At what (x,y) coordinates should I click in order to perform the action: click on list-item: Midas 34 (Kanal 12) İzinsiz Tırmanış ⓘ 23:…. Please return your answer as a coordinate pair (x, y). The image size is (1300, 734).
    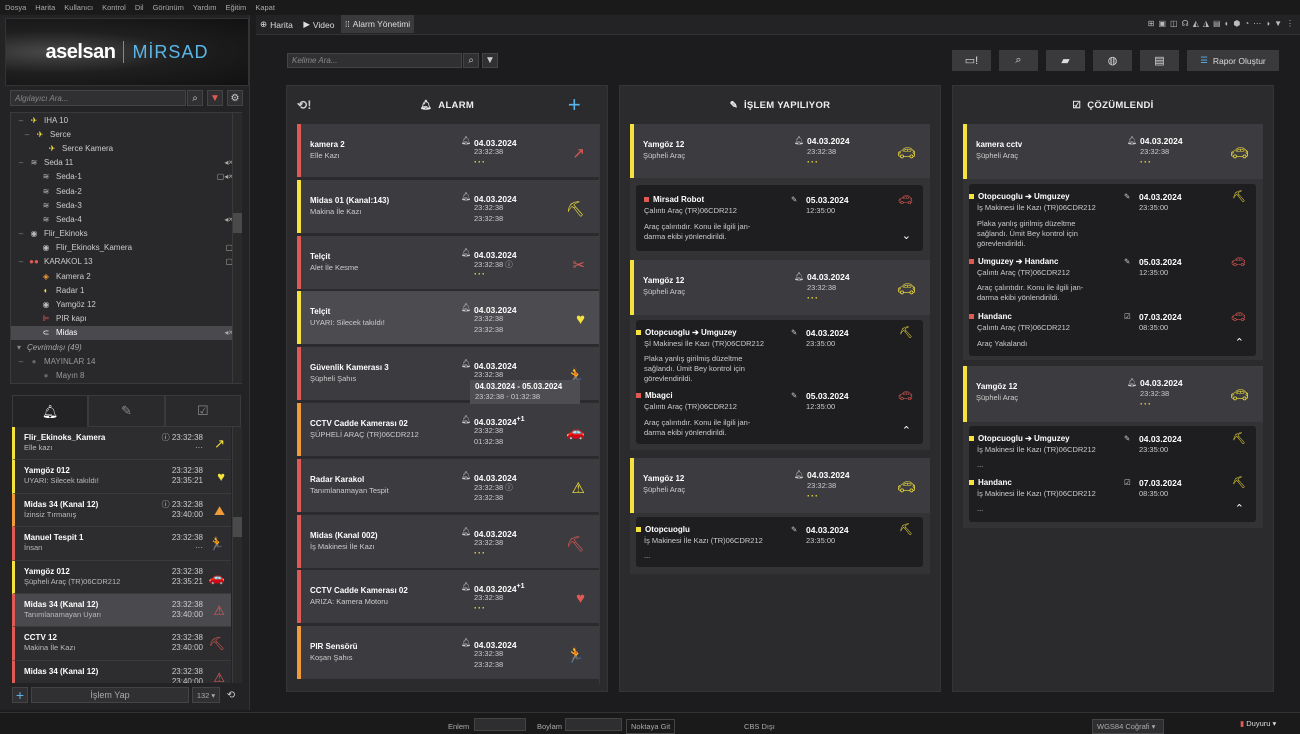
    Looking at the image, I should click on (121, 510).